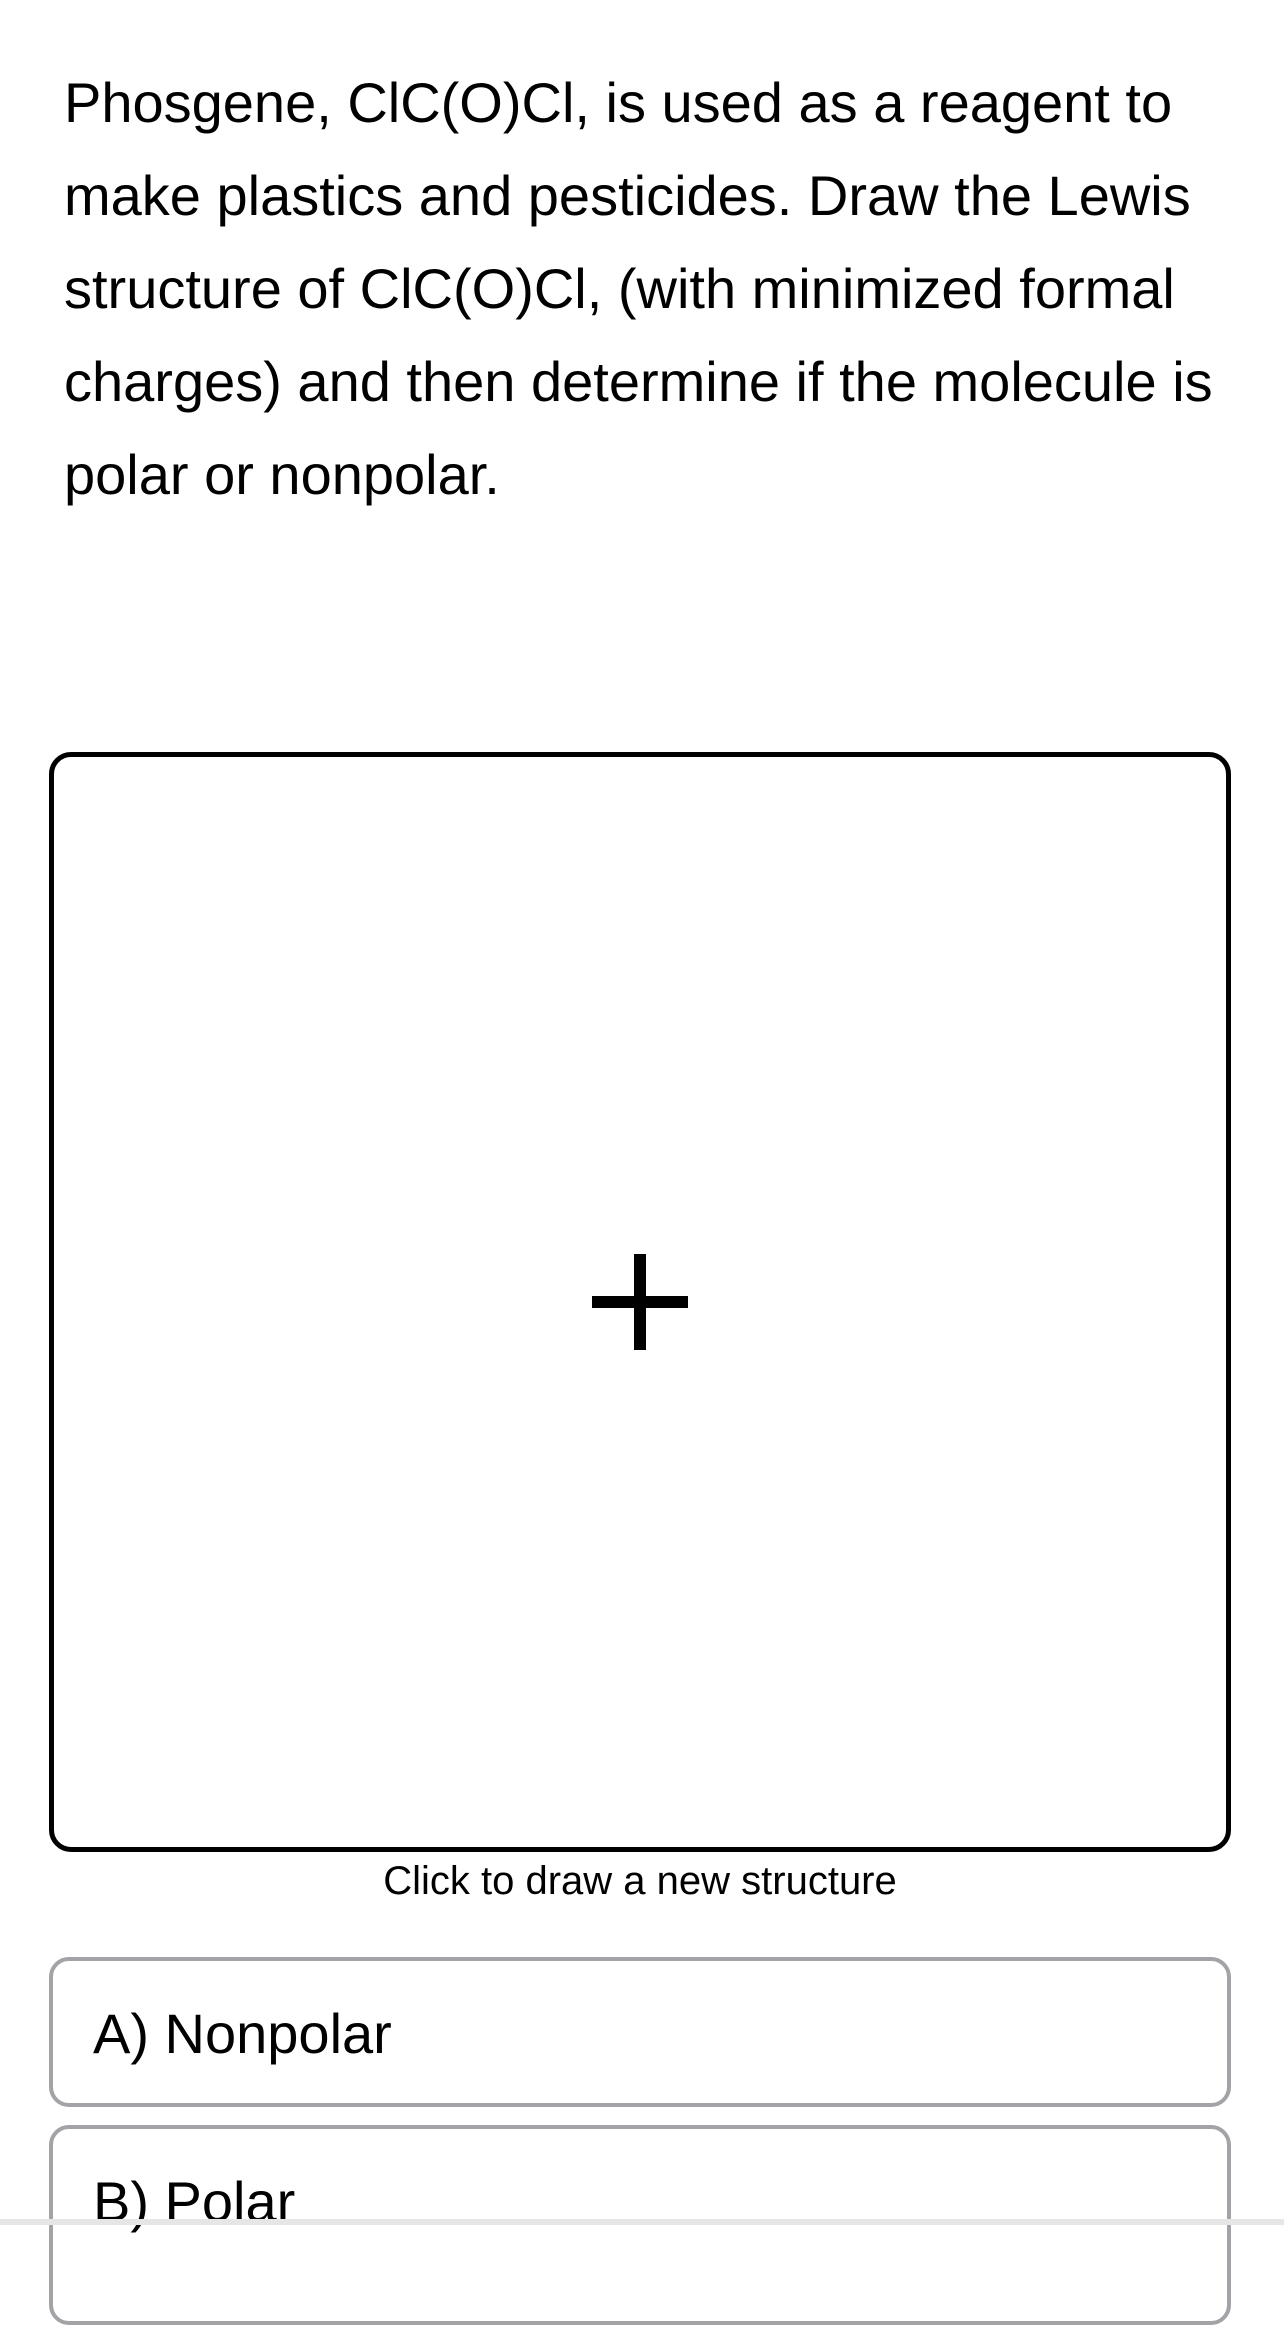  Describe the element at coordinates (640, 2032) in the screenshot. I see `choice-nonpolar: A) Nonpolar` at that location.